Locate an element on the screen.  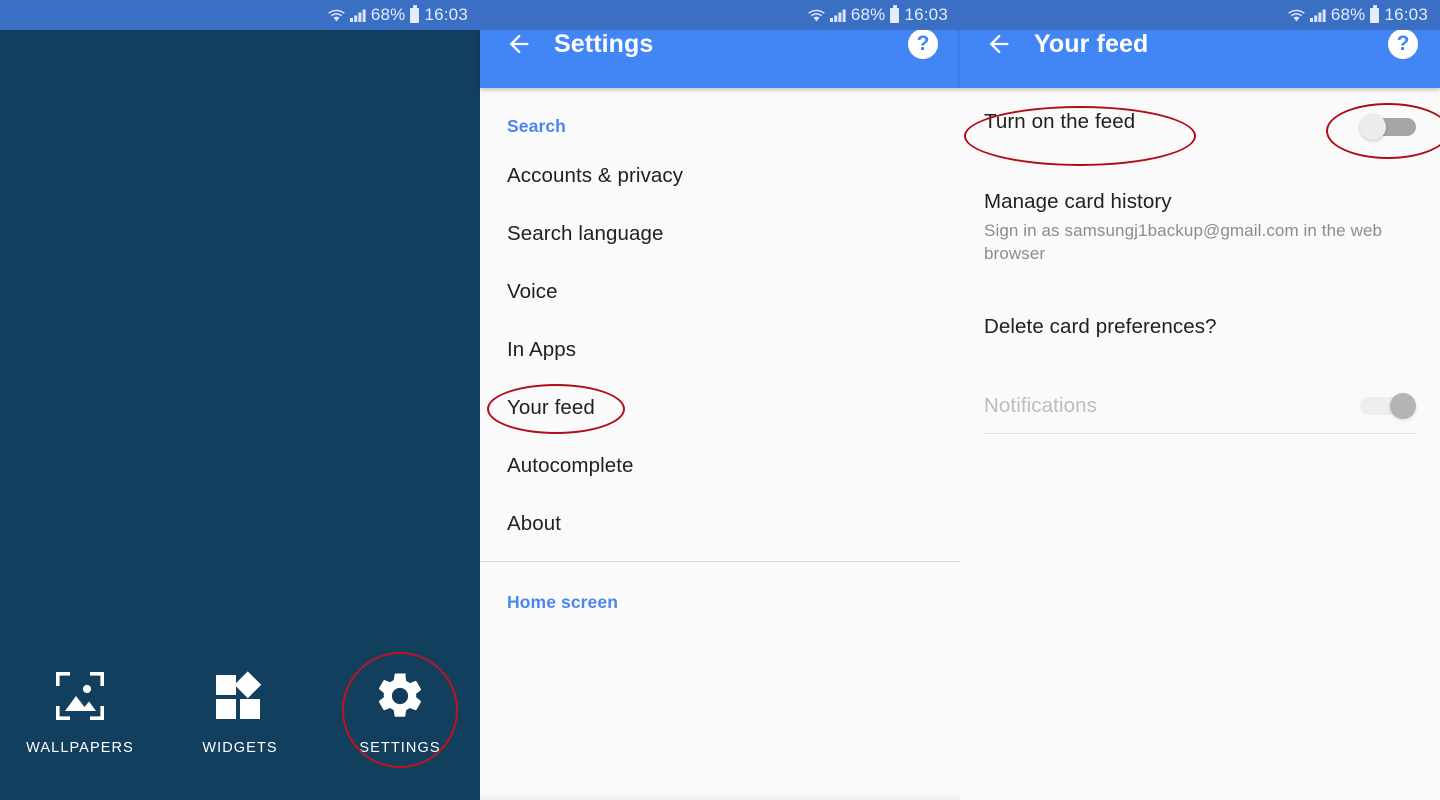
section-header-home-screen: Home screen is located at coordinates (563, 602).